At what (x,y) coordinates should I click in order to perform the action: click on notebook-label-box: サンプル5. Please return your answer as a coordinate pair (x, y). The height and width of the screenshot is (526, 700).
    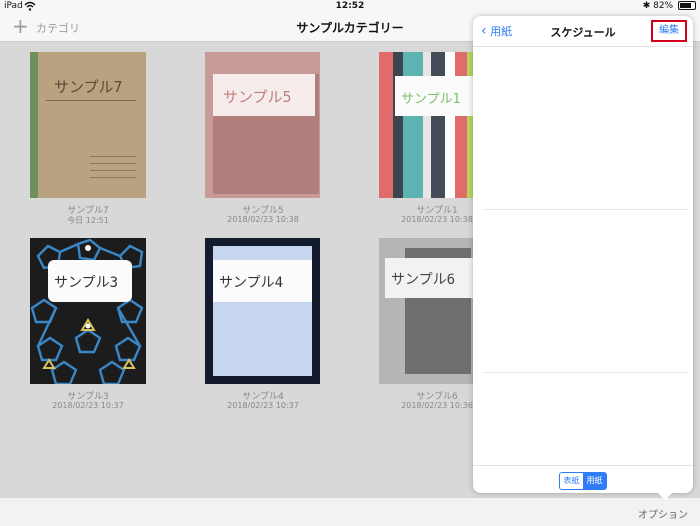
    Looking at the image, I should click on (264, 95).